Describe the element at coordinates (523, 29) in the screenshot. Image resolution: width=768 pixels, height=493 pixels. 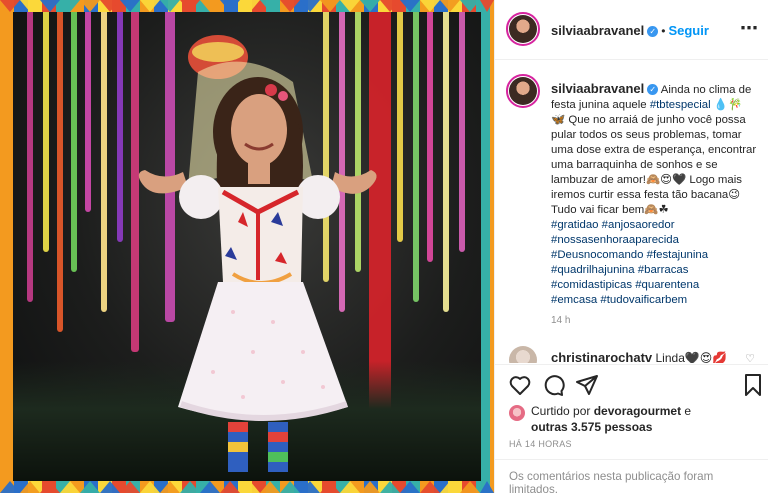
I see `author-avatar` at that location.